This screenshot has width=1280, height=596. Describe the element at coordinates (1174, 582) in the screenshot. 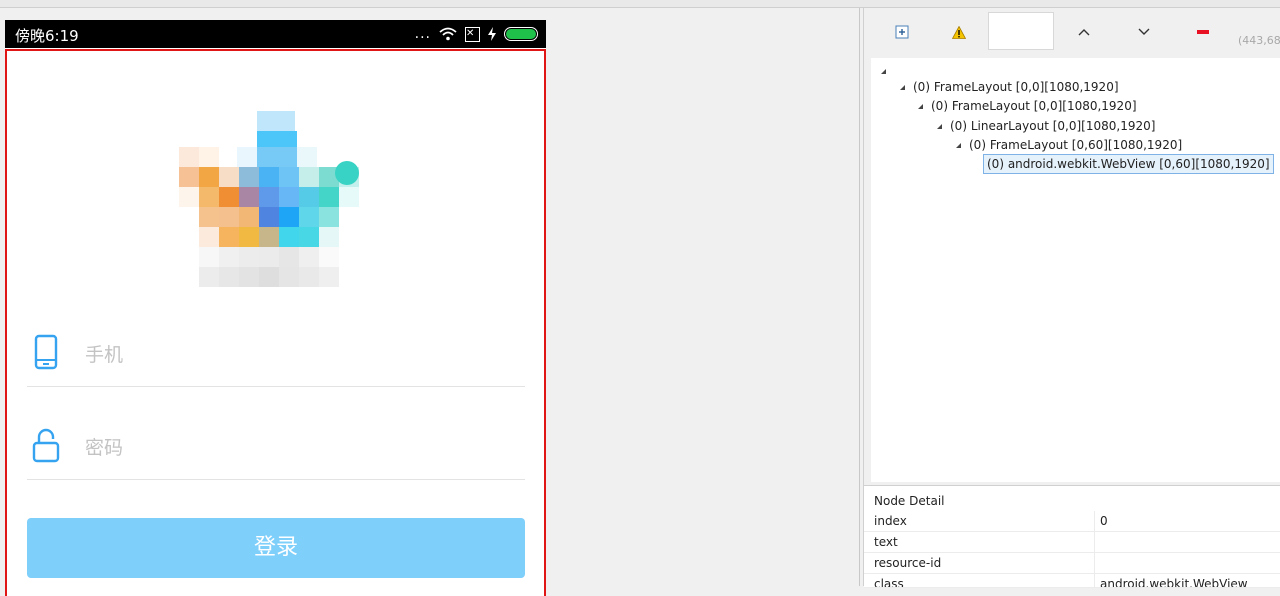

I see `detail-value: android.webkit.WebView` at that location.